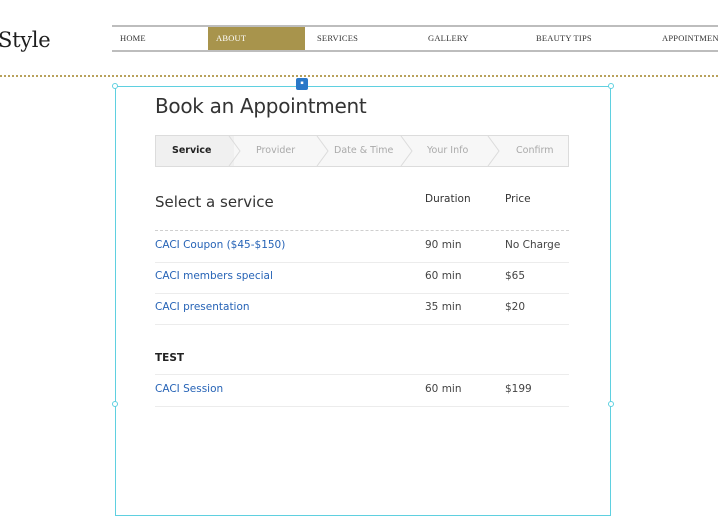 The image size is (718, 516). Describe the element at coordinates (25, 40) in the screenshot. I see `site-logo: Style` at that location.